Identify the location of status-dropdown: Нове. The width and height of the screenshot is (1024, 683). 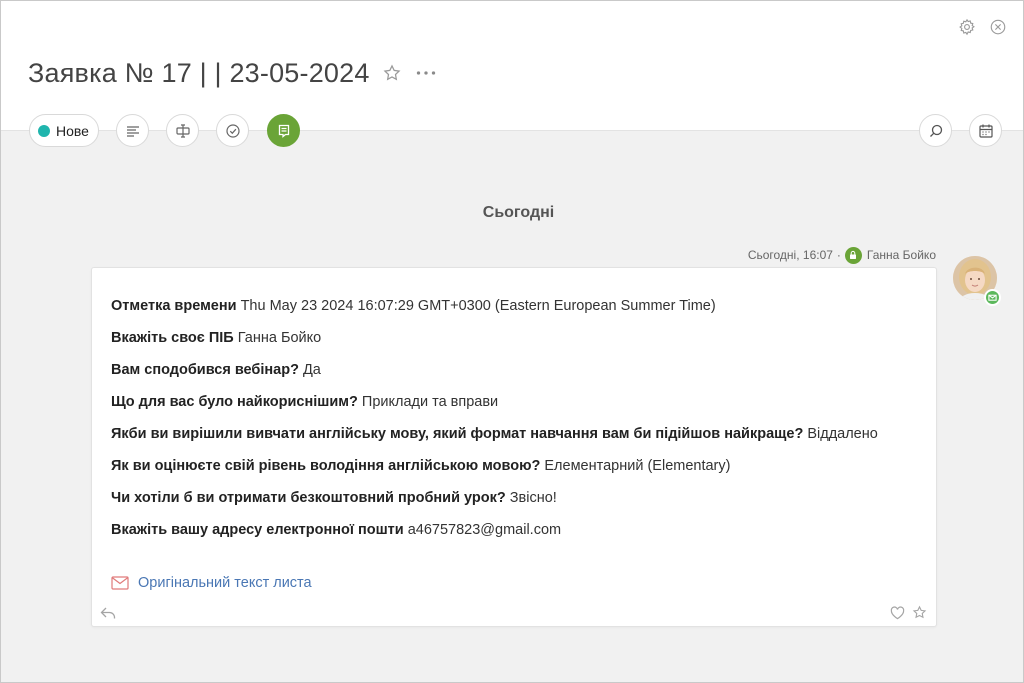
(64, 130).